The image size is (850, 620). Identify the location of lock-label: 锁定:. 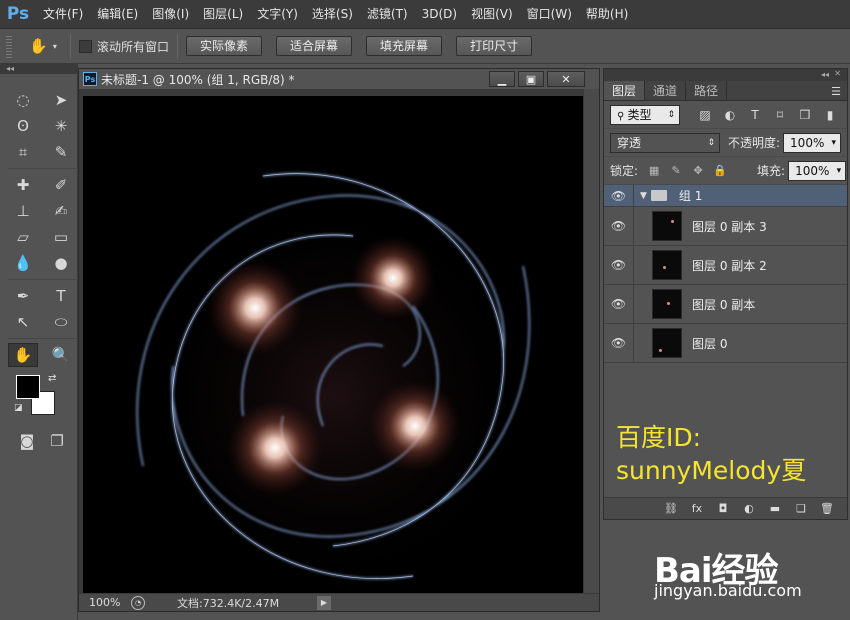
(624, 171).